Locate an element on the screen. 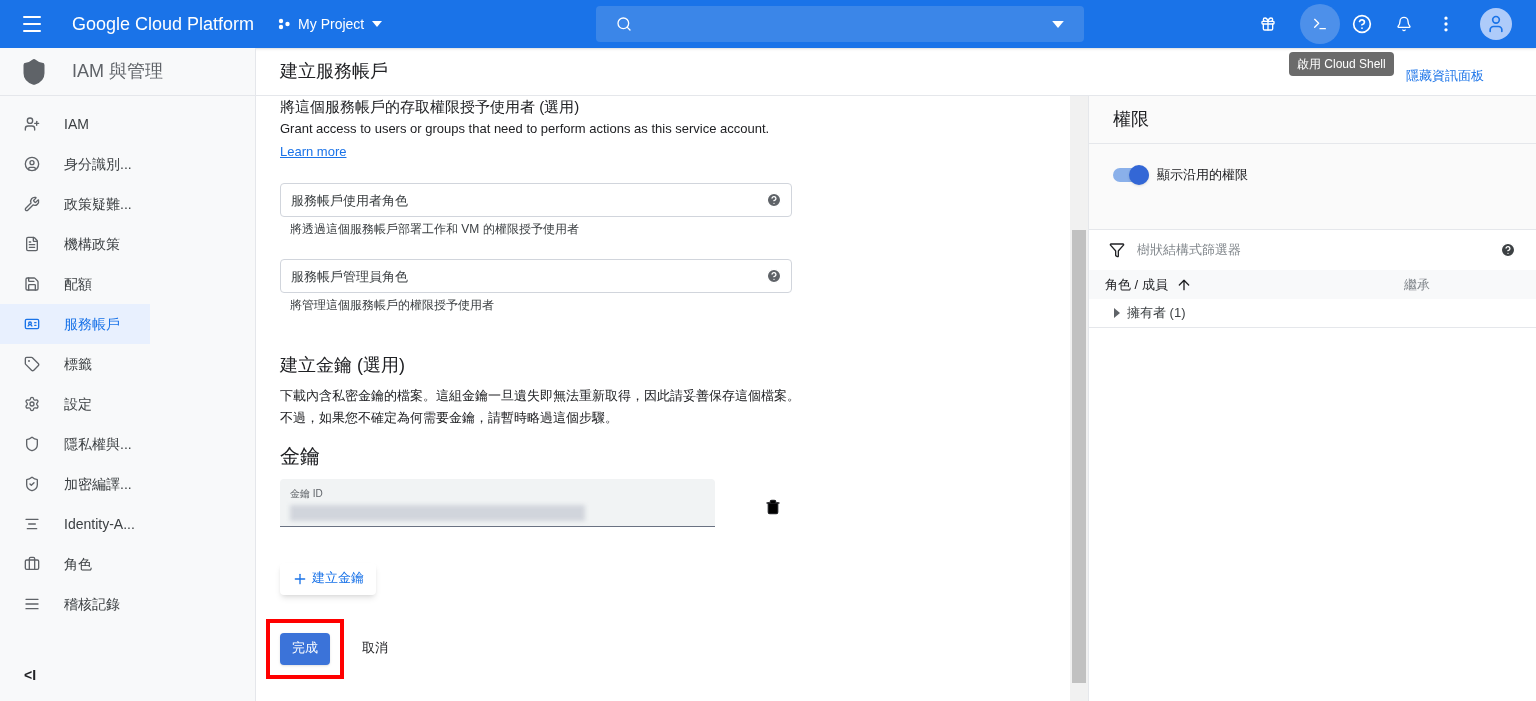 The width and height of the screenshot is (1536, 701). hide-panel-link: 隱藏資訊面板 is located at coordinates (1445, 75).